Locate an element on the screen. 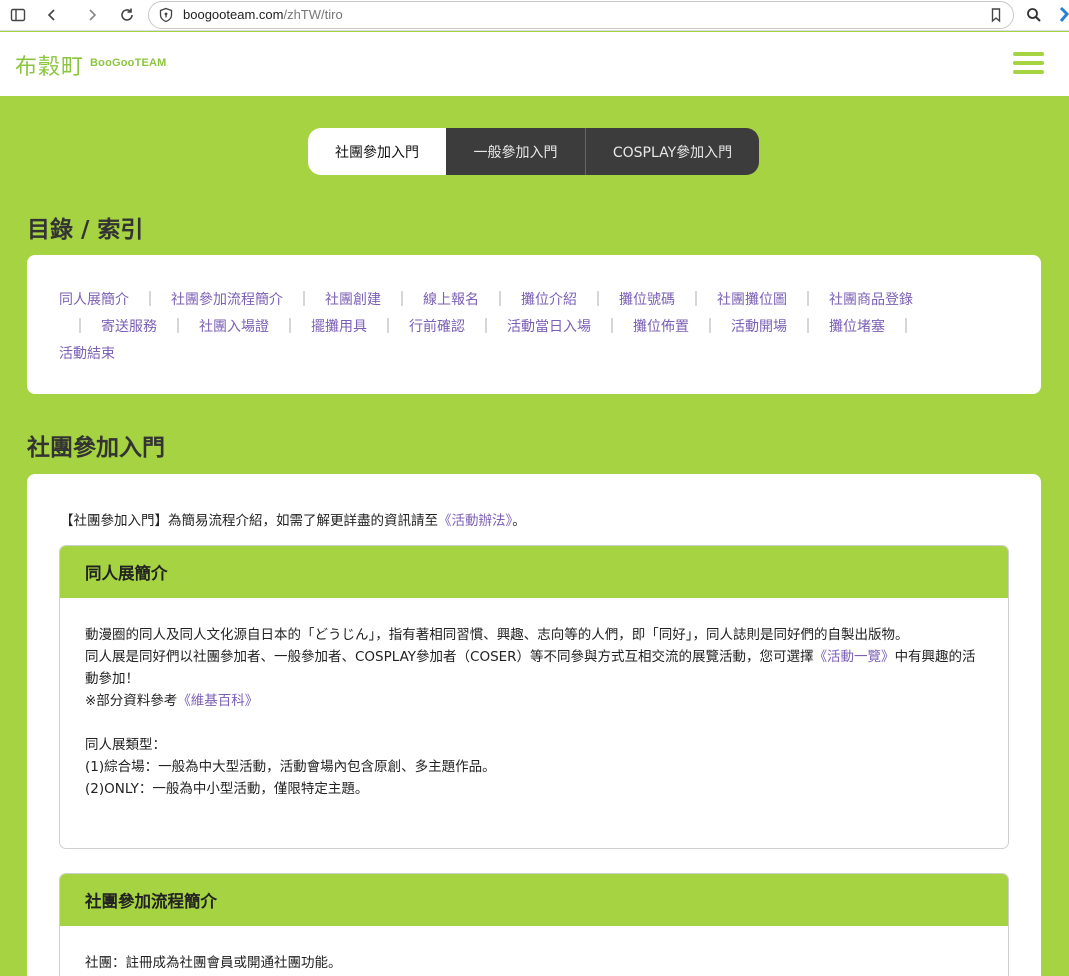  sidebar-toggle-icon is located at coordinates (18, 15).